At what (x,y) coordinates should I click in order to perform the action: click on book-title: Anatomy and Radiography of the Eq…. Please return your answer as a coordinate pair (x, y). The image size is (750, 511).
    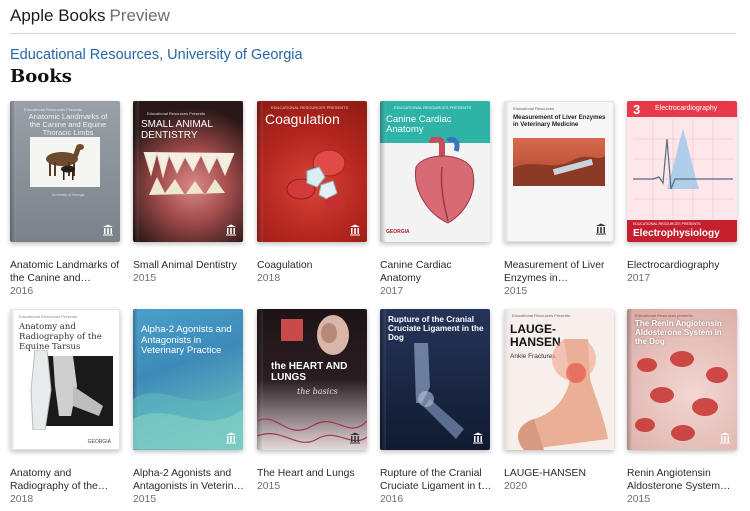
    Looking at the image, I should click on (66, 480).